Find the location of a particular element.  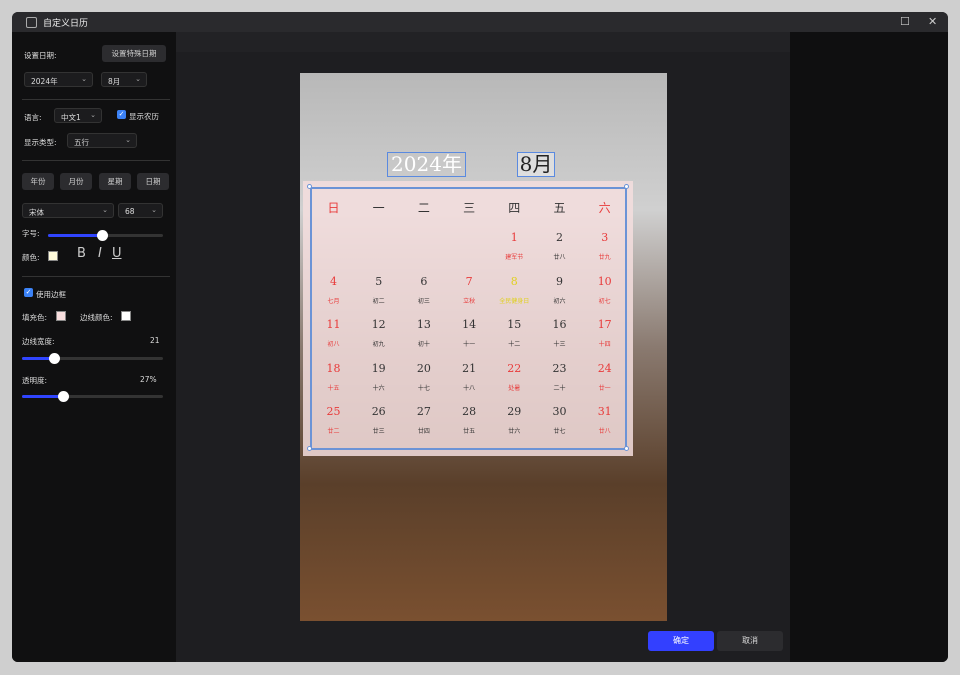

lunar-label: 十一 is located at coordinates (469, 345).